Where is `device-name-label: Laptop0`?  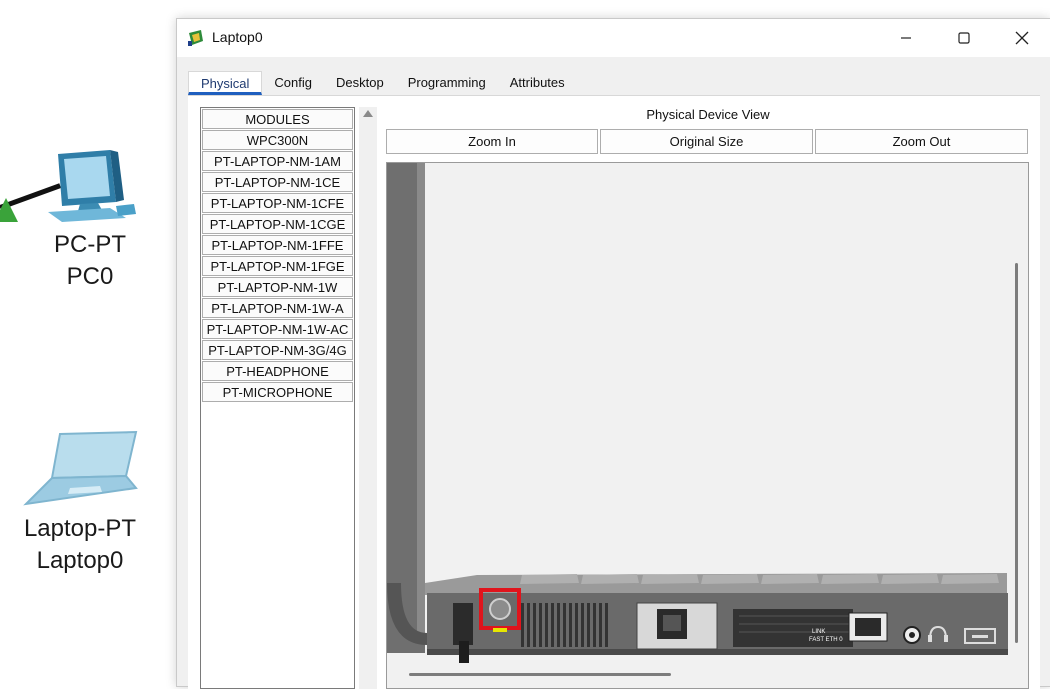
device-name-label: Laptop0 is located at coordinates (80, 560).